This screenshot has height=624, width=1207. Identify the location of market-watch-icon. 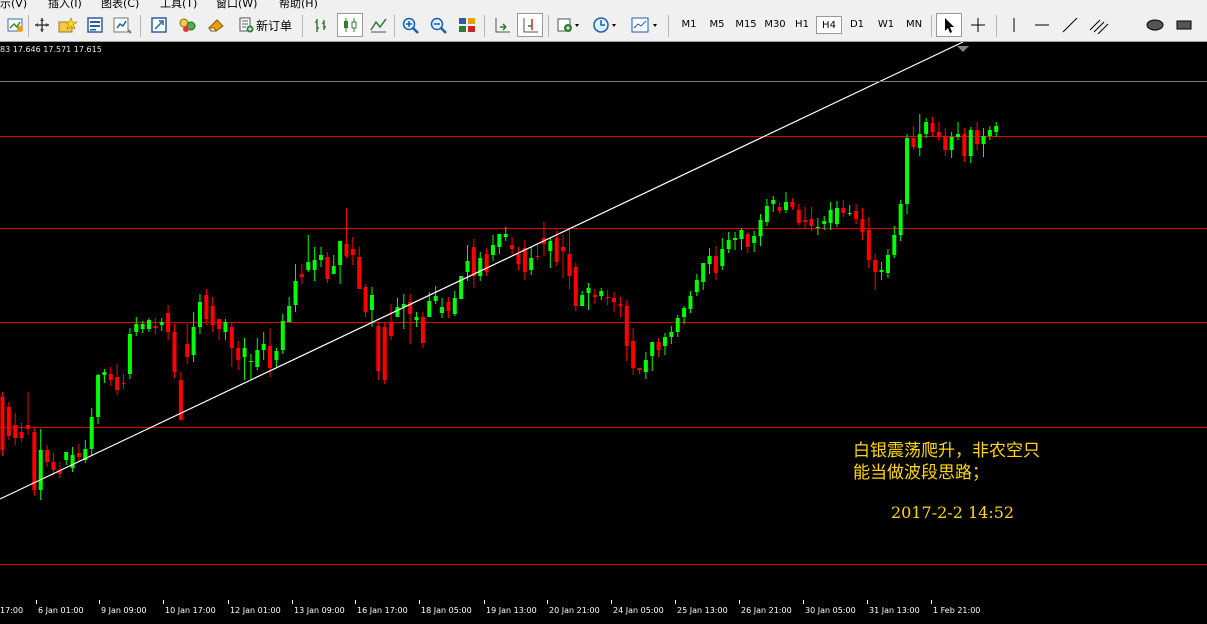
(95, 25).